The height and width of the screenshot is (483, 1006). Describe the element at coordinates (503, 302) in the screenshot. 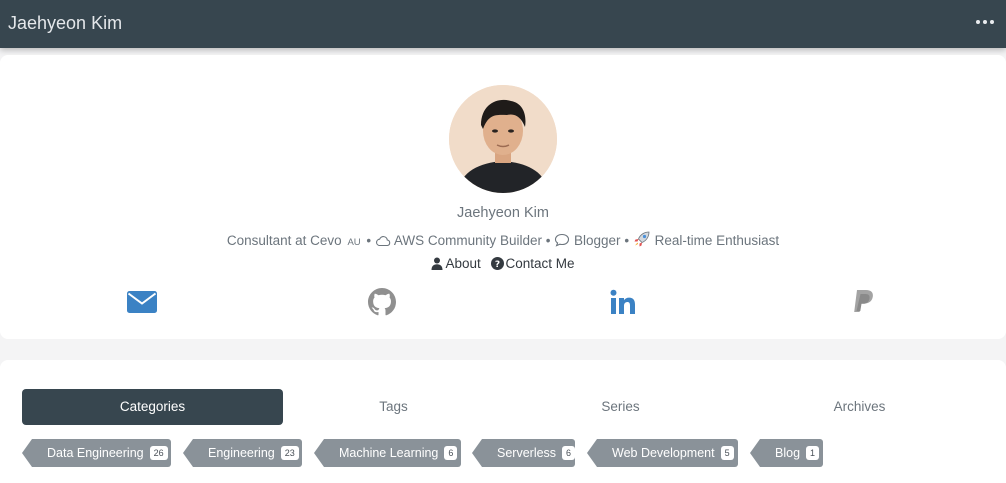

I see `social-links` at that location.